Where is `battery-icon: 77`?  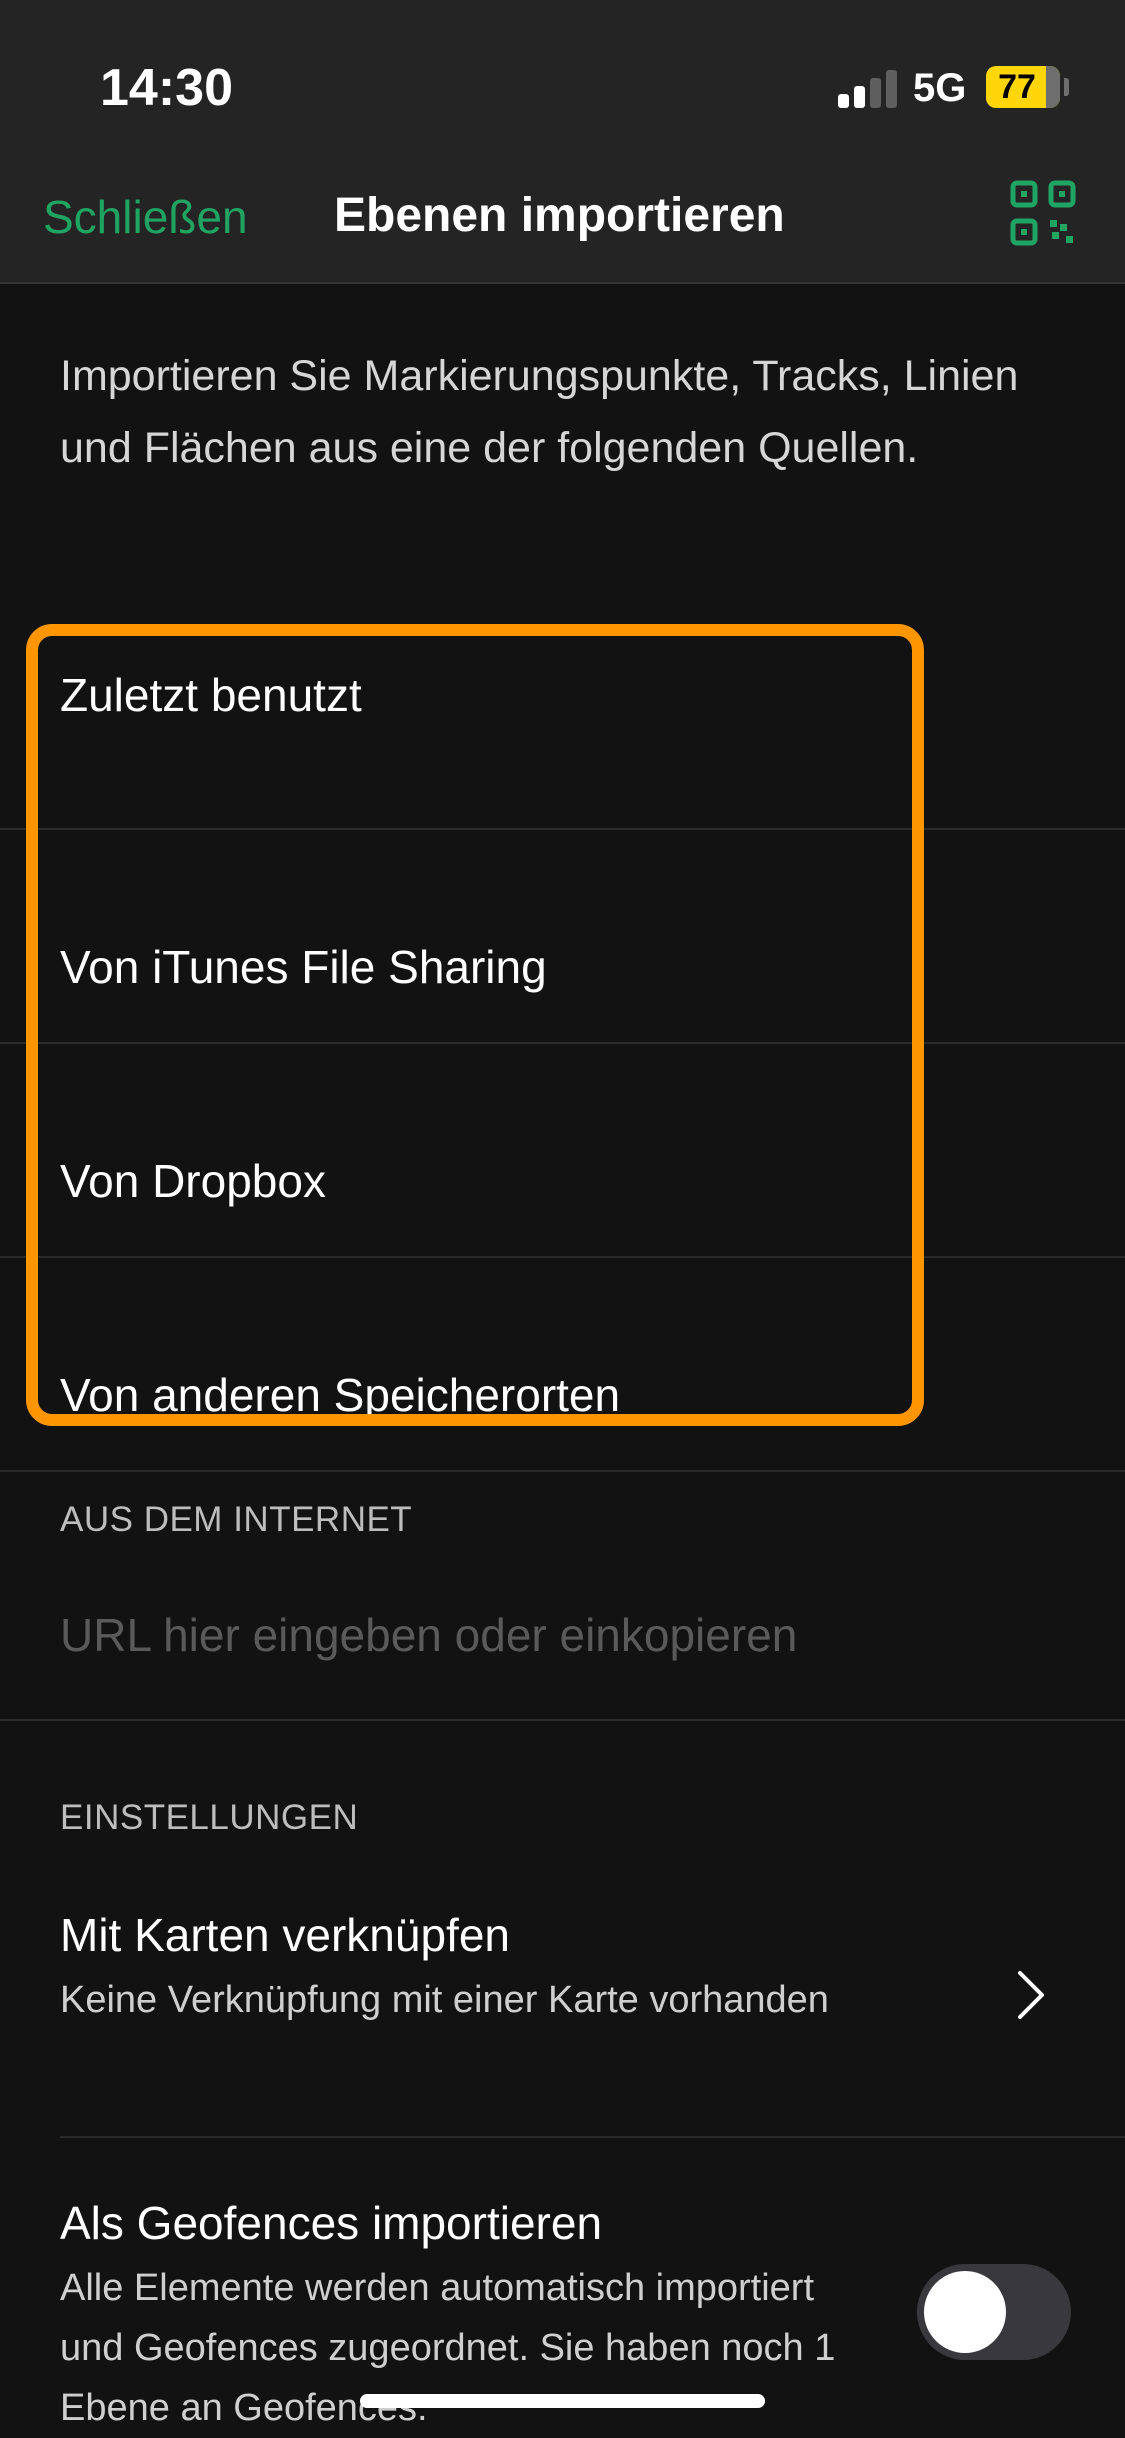 battery-icon: 77 is located at coordinates (1023, 87).